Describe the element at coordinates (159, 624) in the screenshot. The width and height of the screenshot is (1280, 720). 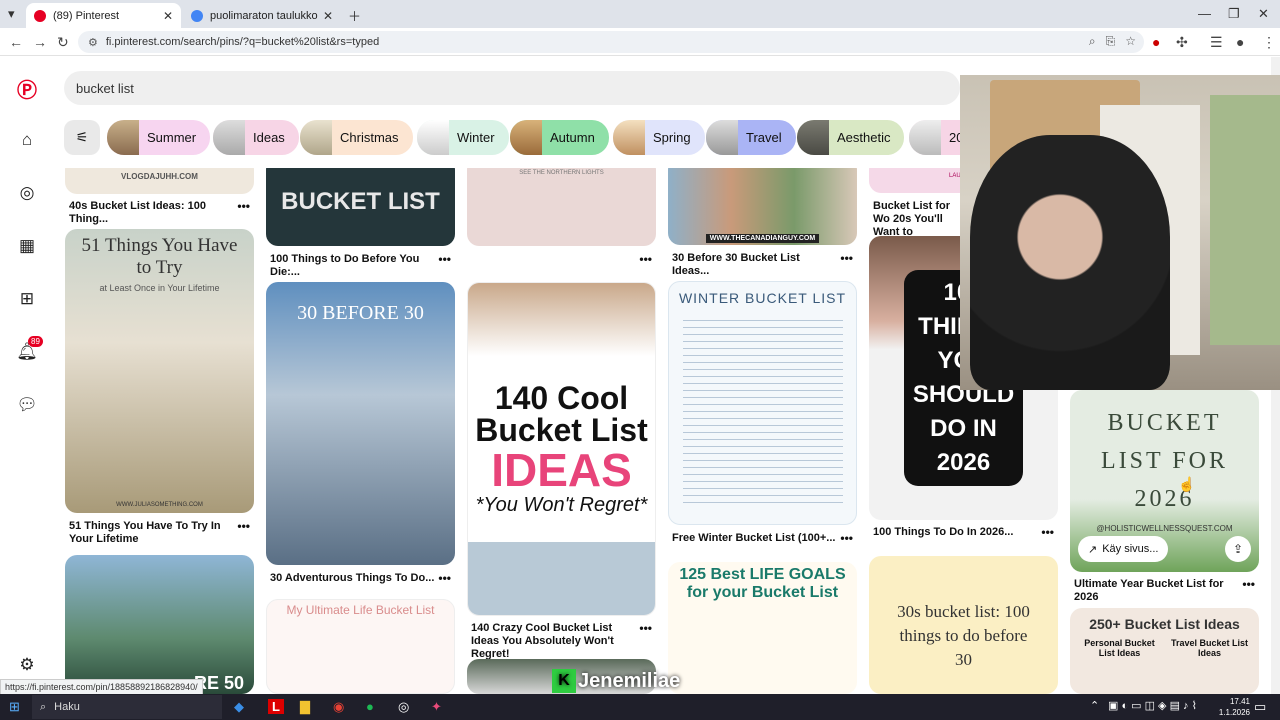
I see `pin-card: RE 50` at that location.